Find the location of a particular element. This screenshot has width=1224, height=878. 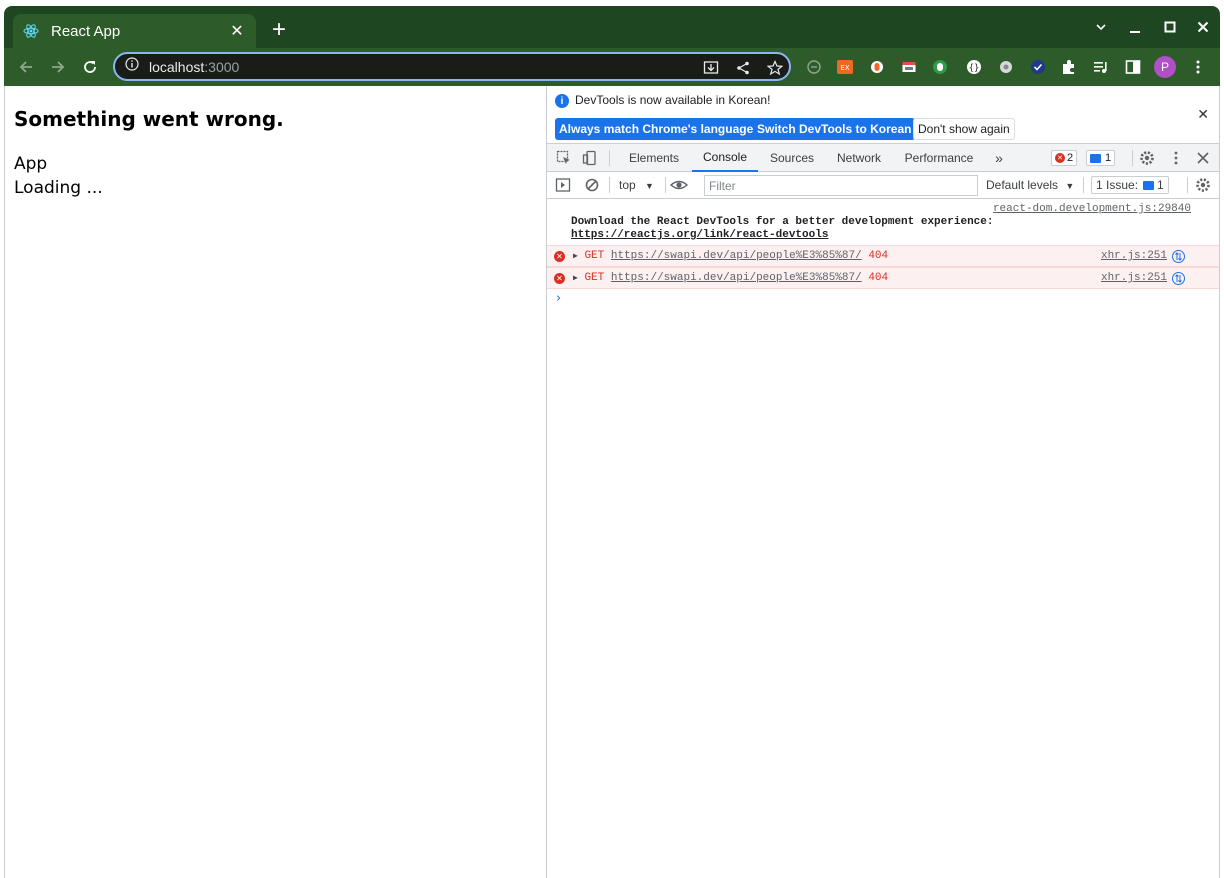

issues-label: 1 Issue: is located at coordinates (1117, 185).